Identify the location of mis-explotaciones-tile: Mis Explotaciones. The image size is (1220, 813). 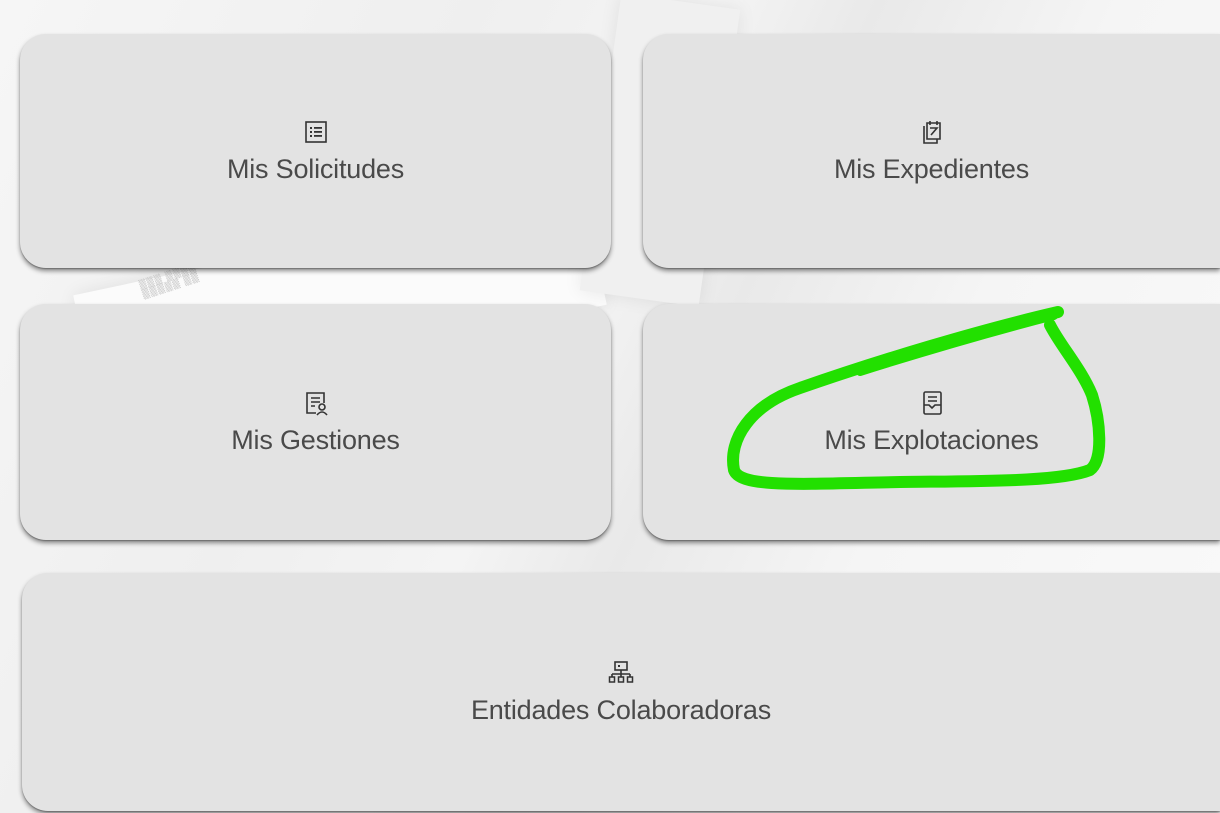
(931, 422).